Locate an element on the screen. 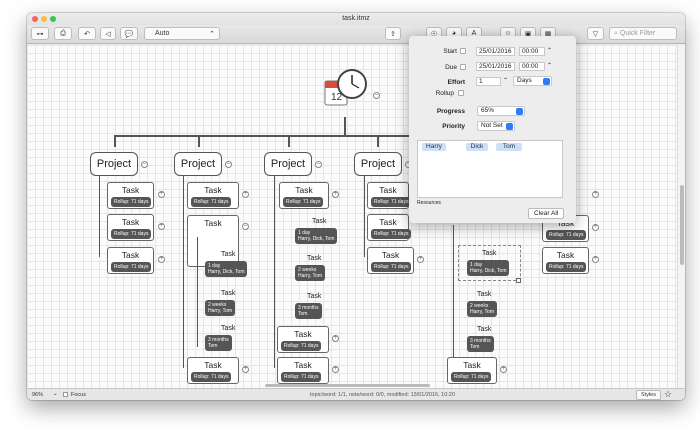 Image resolution: width=700 pixels, height=438 pixels. rollup-checkbox is located at coordinates (461, 93).